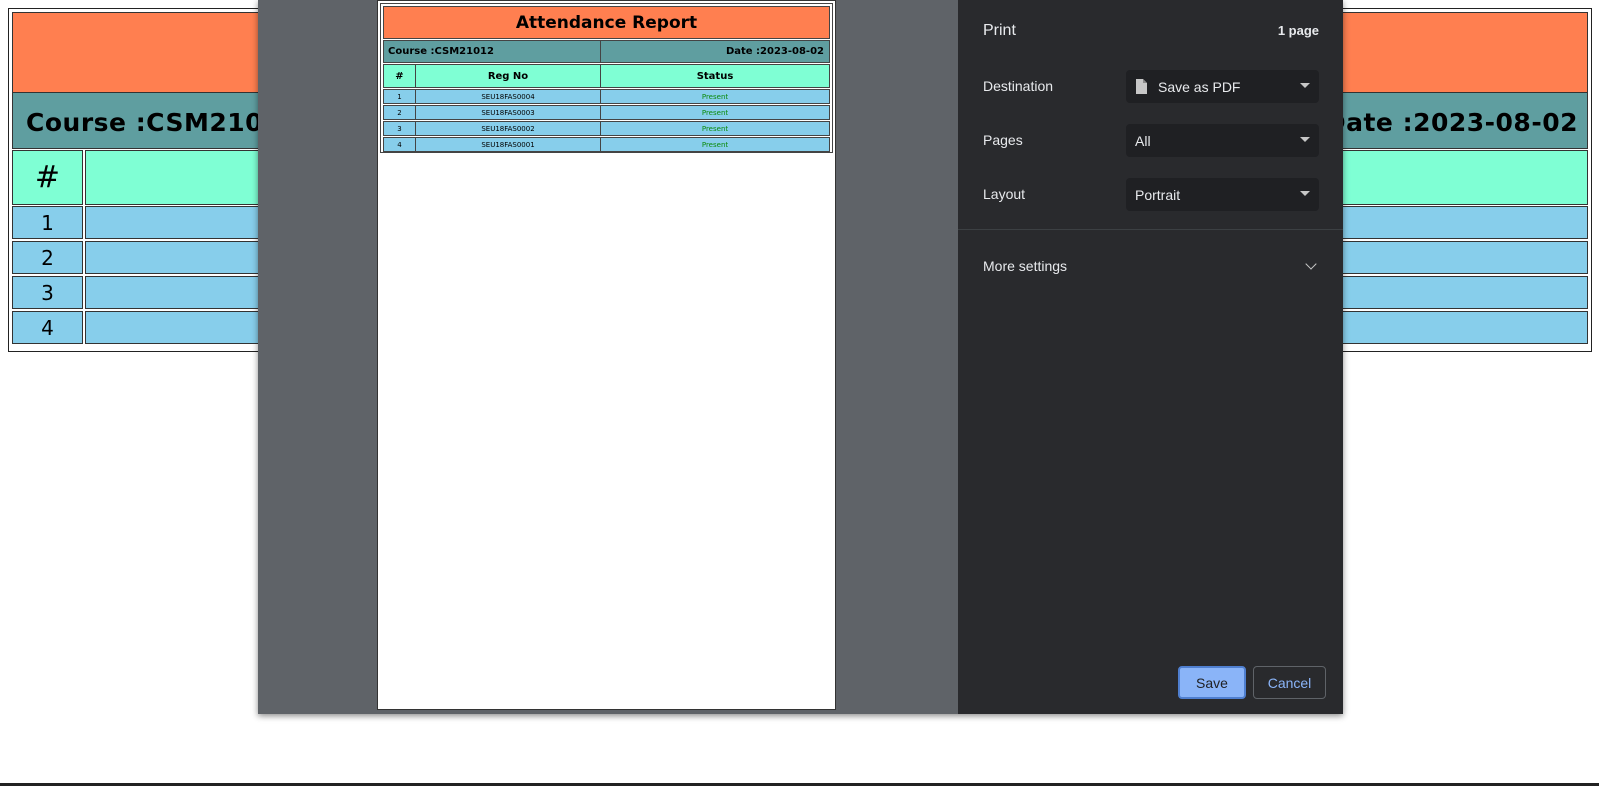 This screenshot has width=1599, height=786. I want to click on destination-select: Save as PDF, so click(1222, 86).